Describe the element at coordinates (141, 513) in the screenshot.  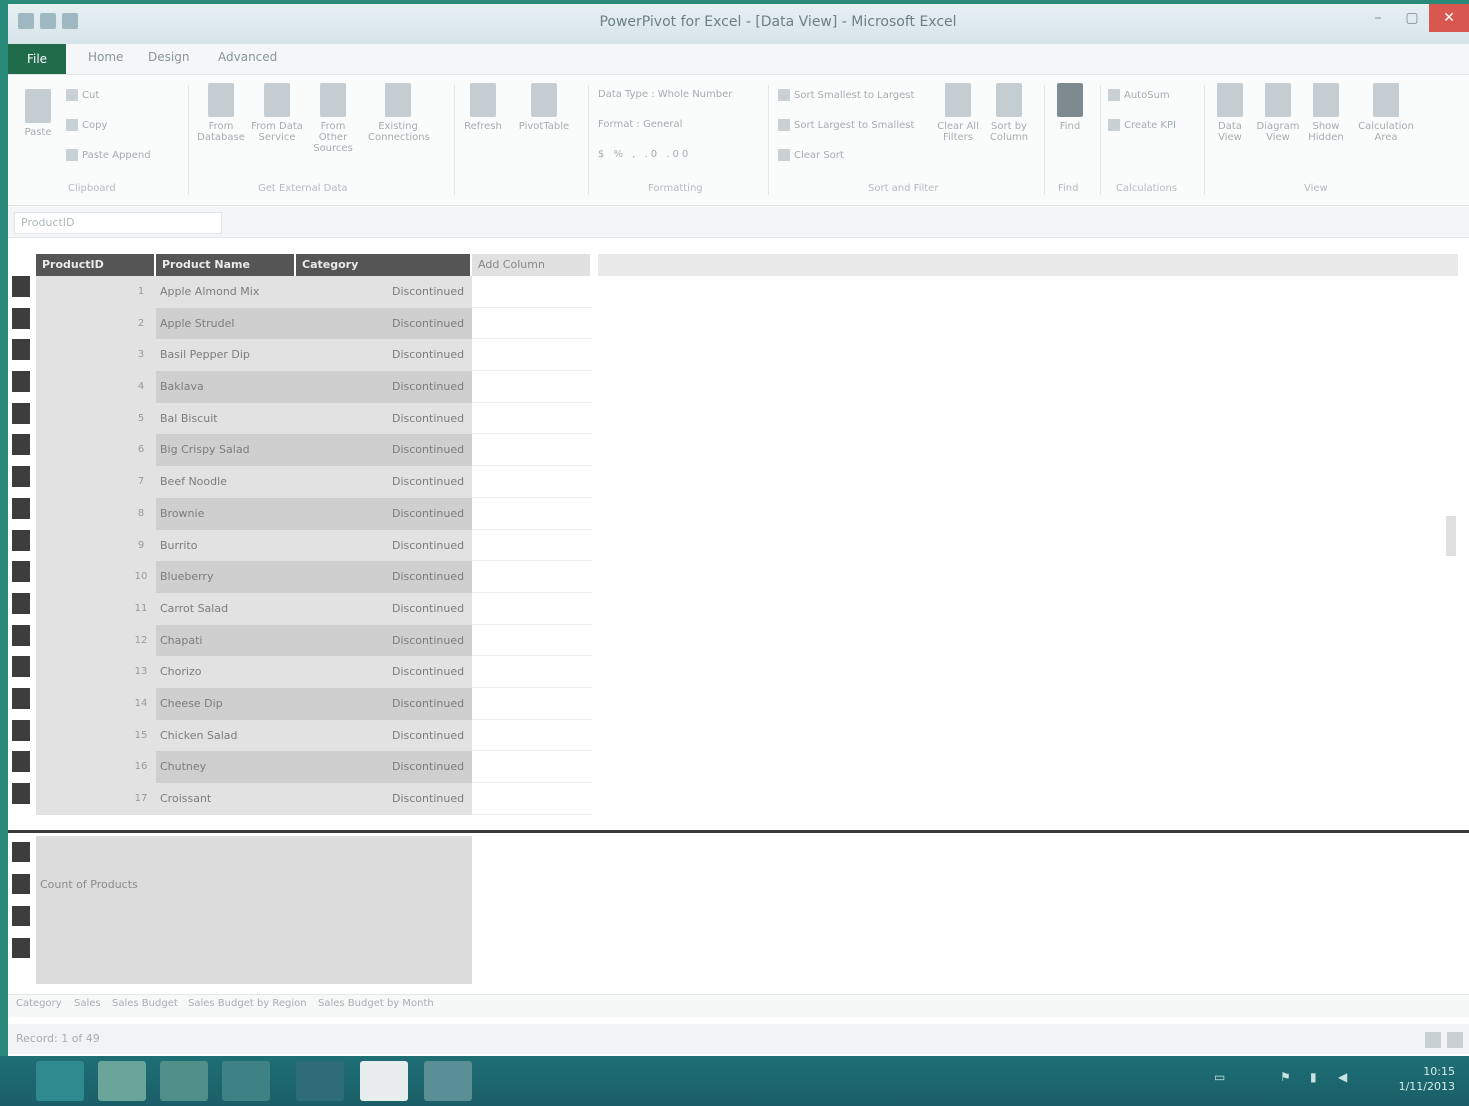
I see `cell-row-number: 8` at that location.